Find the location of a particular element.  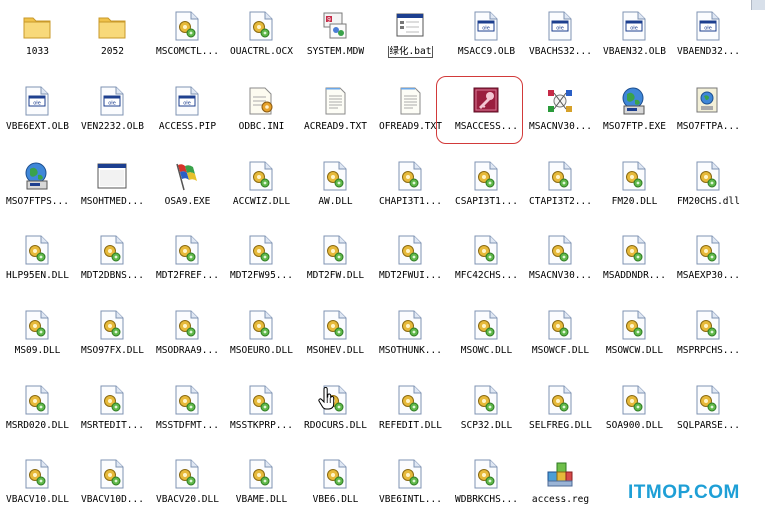

file-item: SOA900.DLL is located at coordinates (634, 414).